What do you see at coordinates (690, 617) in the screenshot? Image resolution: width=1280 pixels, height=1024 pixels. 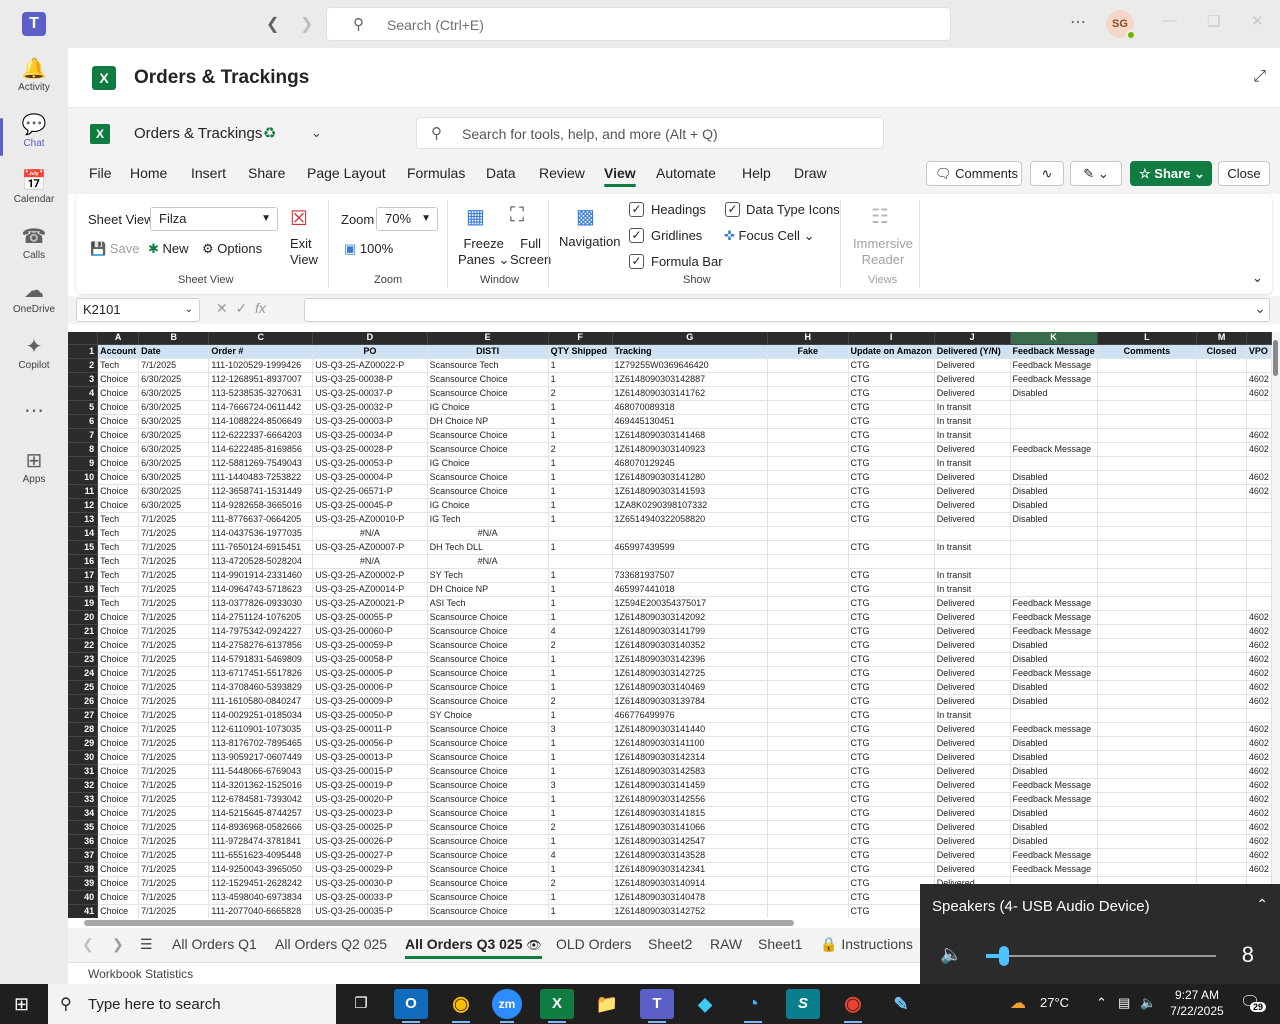 I see `cell: 1Z6148090303142092` at bounding box center [690, 617].